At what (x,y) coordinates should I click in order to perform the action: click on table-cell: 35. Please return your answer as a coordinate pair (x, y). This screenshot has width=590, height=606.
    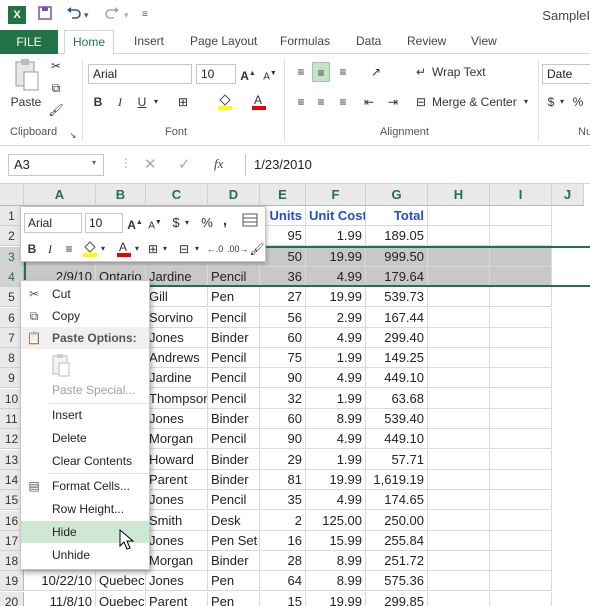
    Looking at the image, I should click on (283, 500).